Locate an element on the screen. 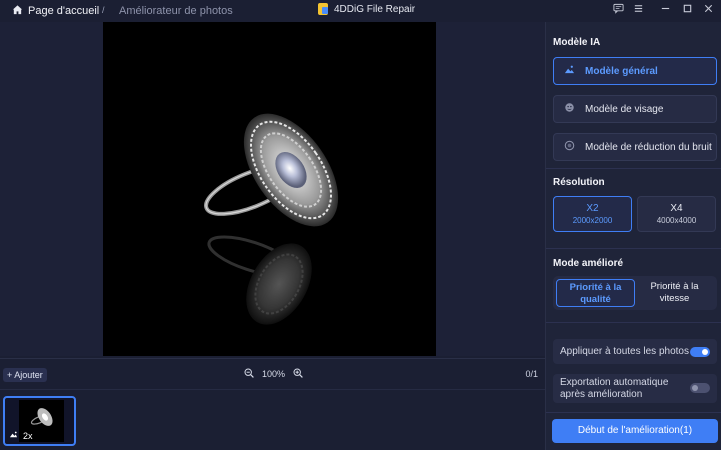 This screenshot has width=721, height=450. home-link: Page d'accueil is located at coordinates (55, 11).